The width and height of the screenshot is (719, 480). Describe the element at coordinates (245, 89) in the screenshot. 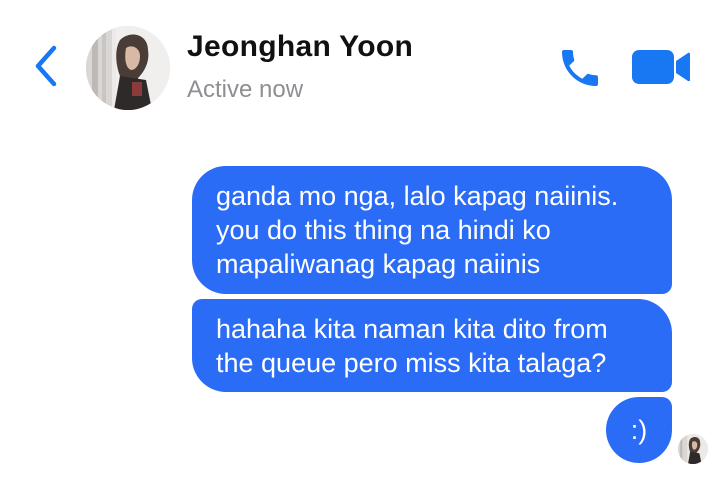

I see `active-status: Active now` at that location.